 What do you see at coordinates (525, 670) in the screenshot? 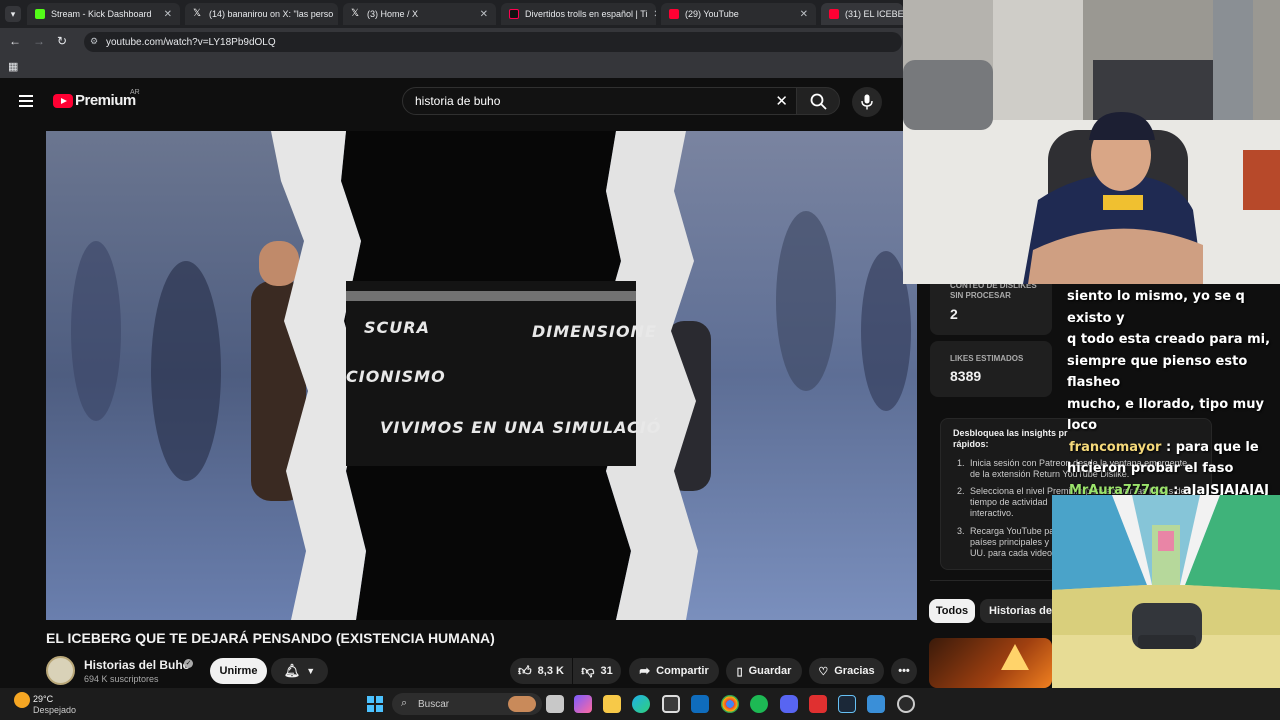
I see `thumbs-up-icon: 👍︎` at bounding box center [525, 670].